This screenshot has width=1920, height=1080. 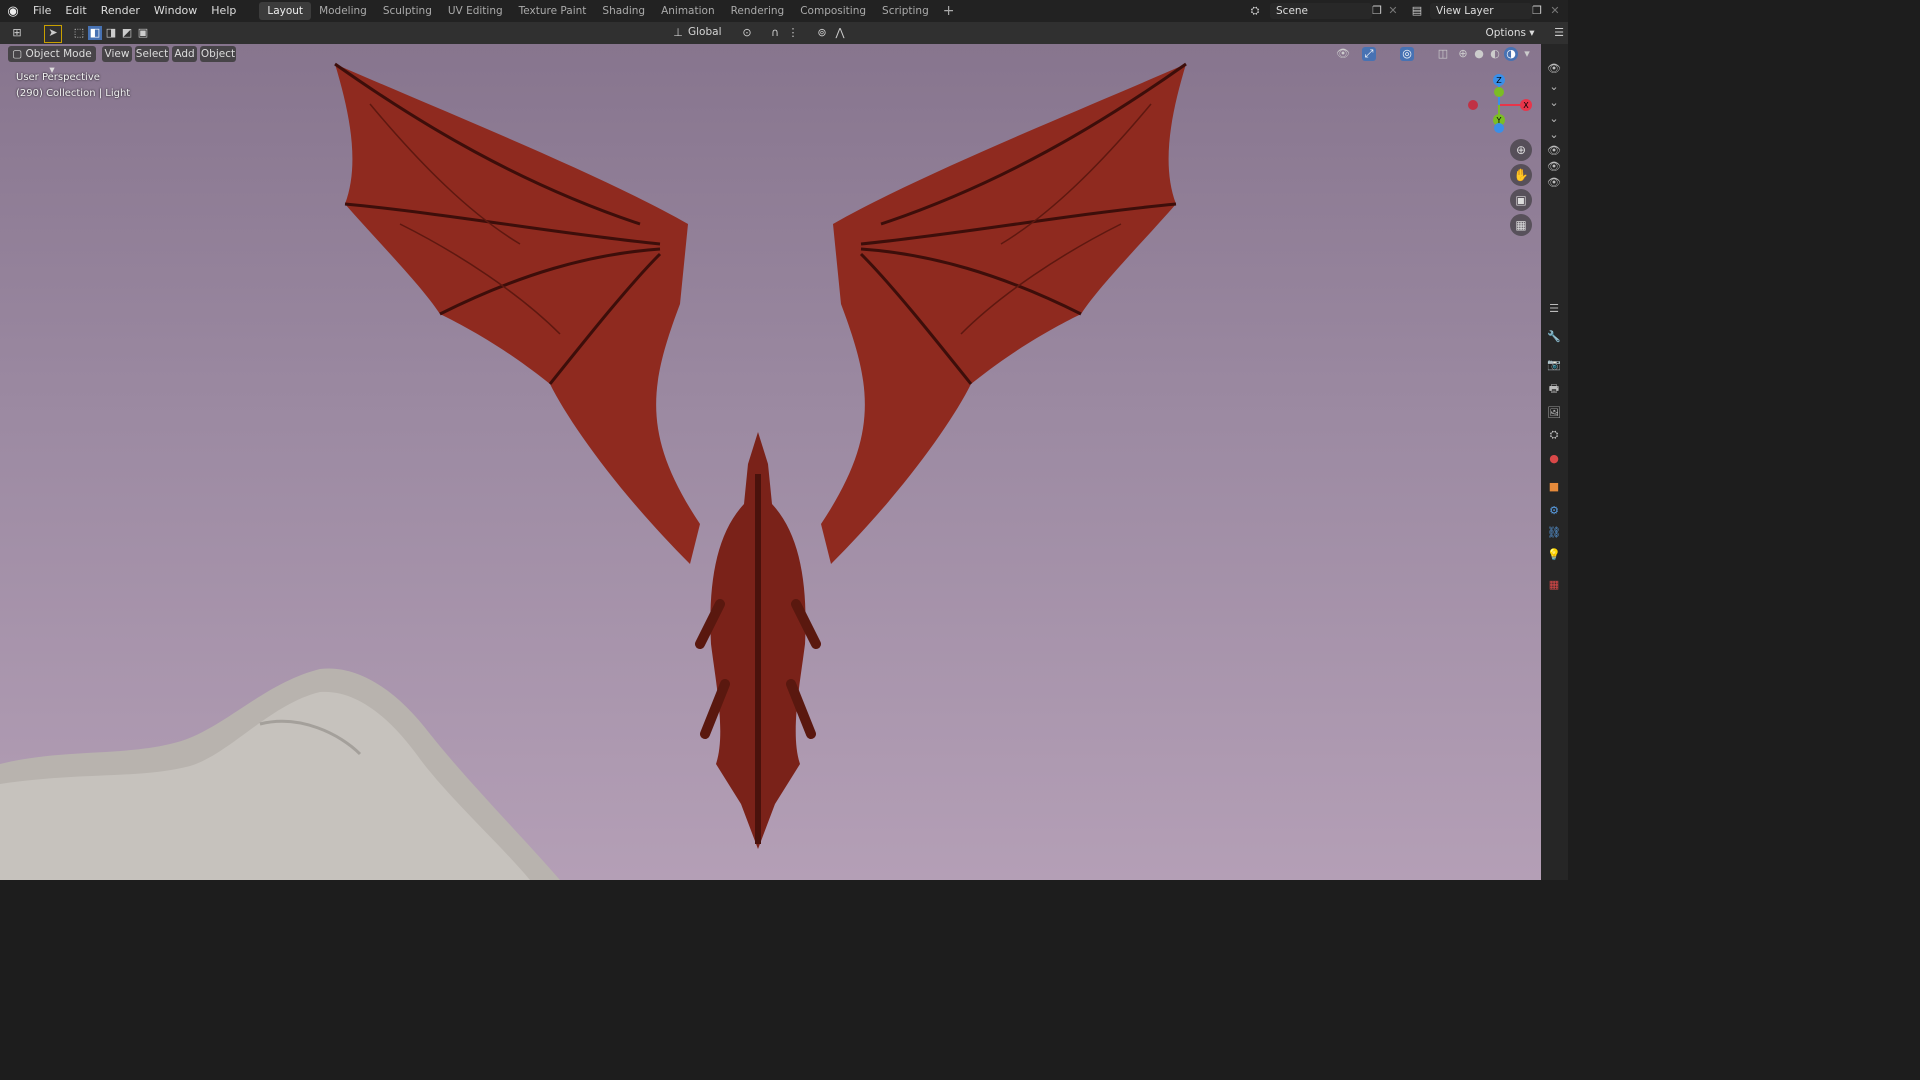 What do you see at coordinates (553, 11) in the screenshot?
I see `tab-texture-paint: Texture Paint` at bounding box center [553, 11].